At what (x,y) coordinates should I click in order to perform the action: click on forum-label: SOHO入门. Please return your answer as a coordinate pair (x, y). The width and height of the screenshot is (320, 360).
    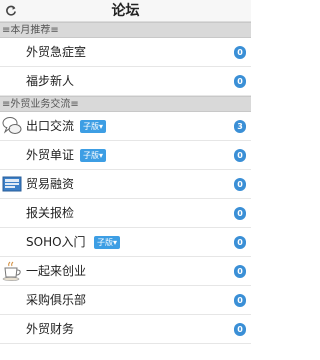
    Looking at the image, I should click on (56, 242).